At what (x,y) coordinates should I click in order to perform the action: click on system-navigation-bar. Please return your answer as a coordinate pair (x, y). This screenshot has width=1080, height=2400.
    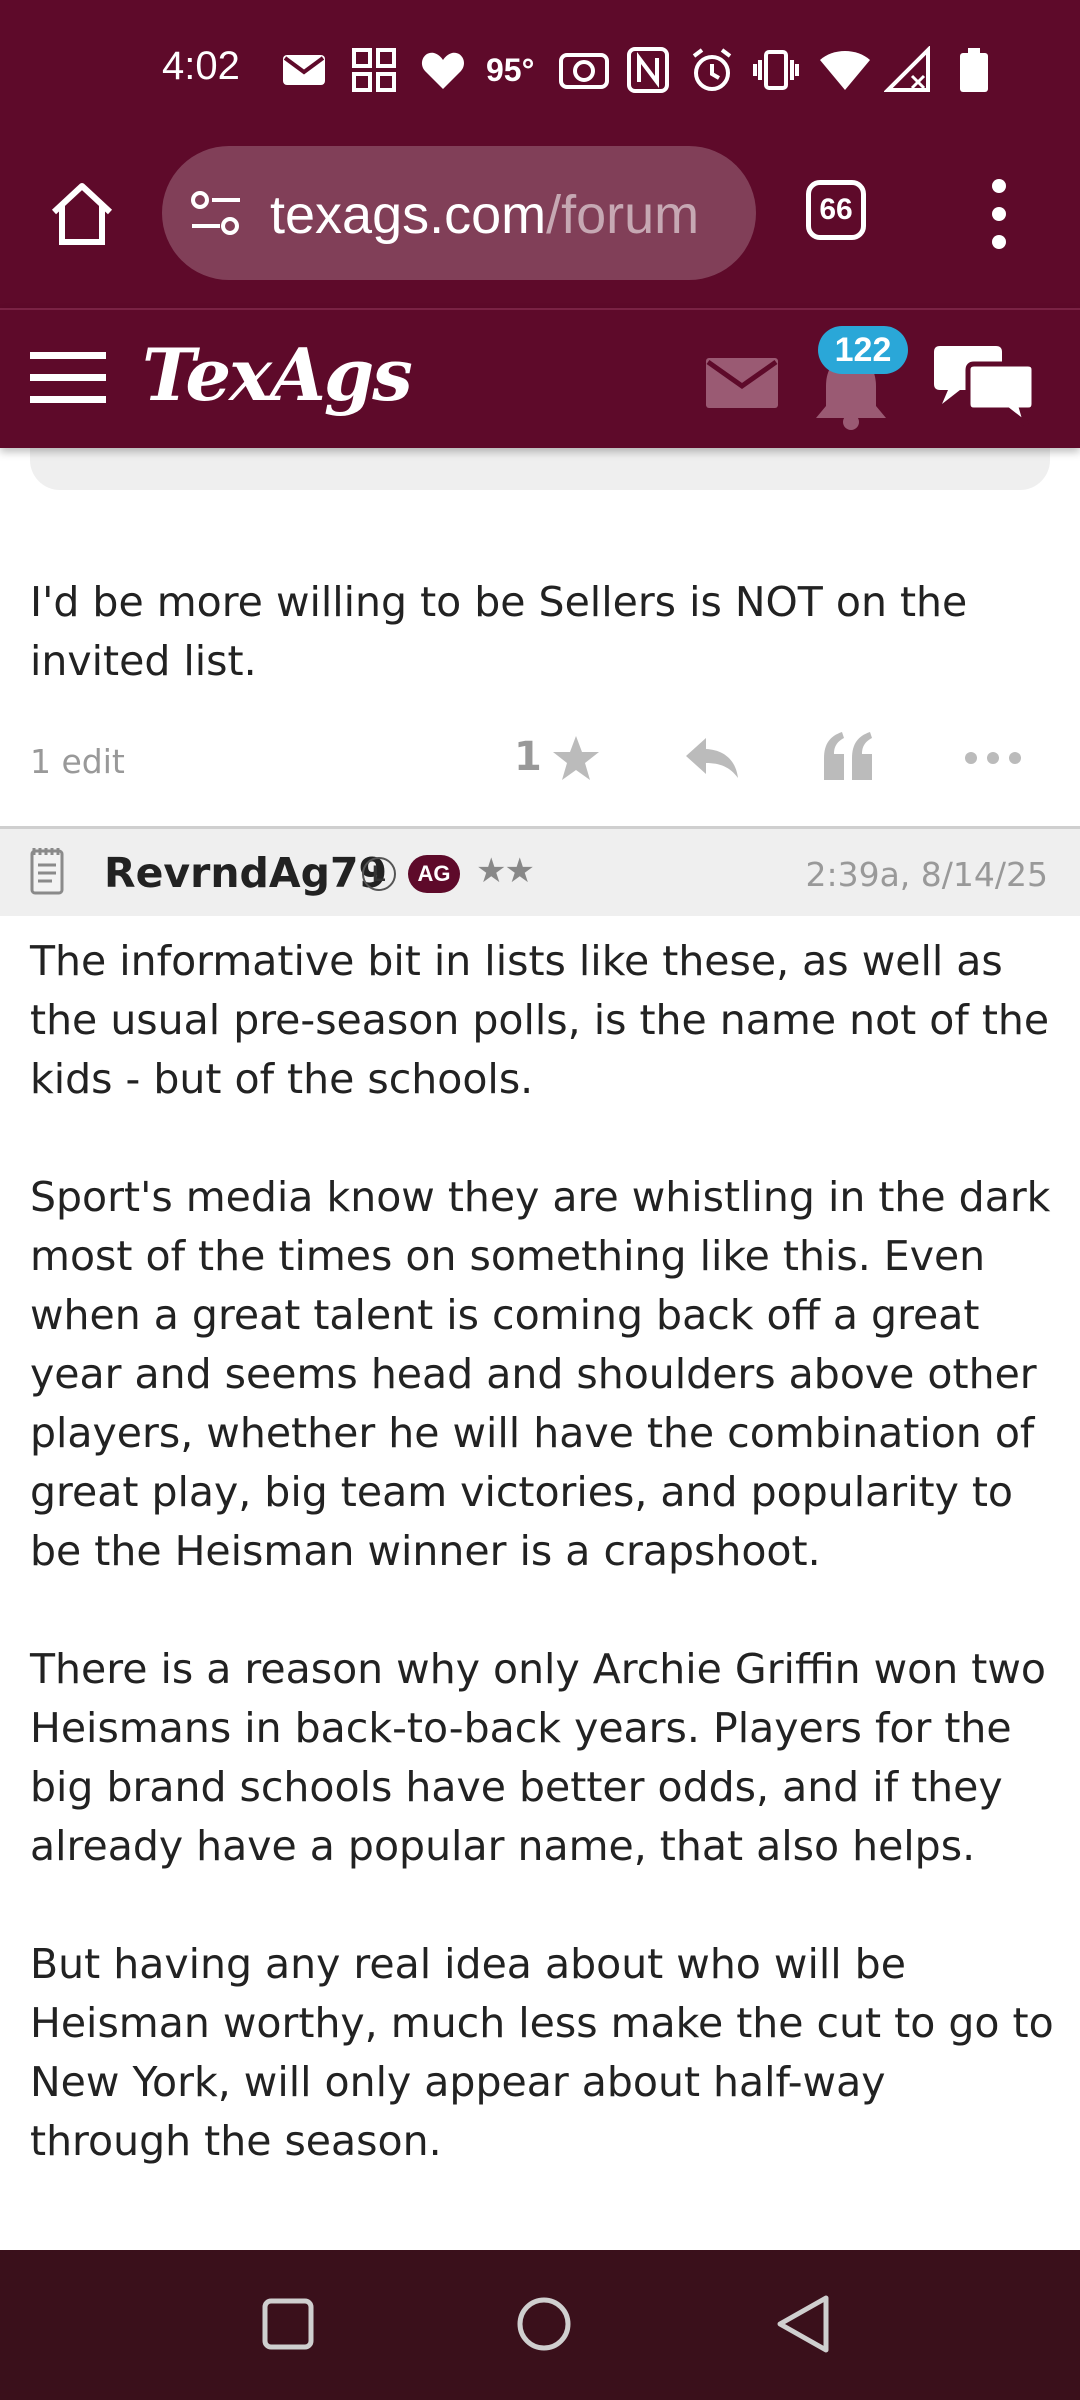
    Looking at the image, I should click on (540, 2325).